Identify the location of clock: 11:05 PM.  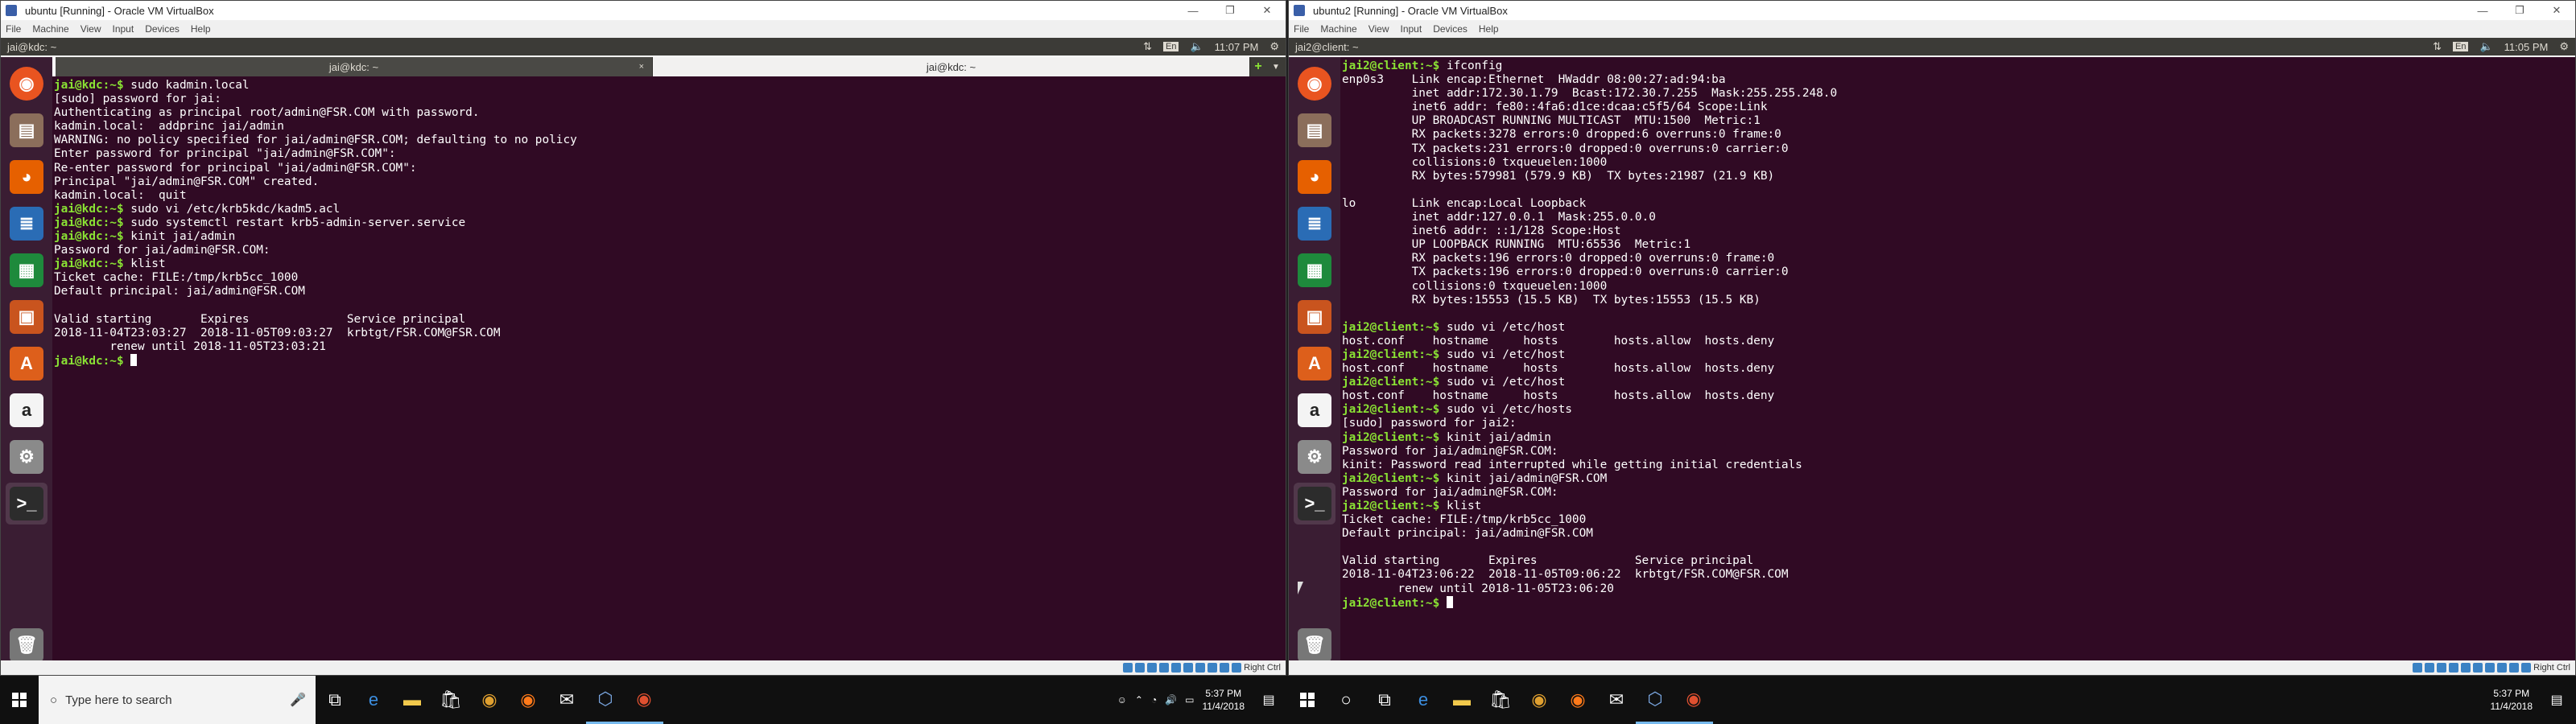
(2526, 47).